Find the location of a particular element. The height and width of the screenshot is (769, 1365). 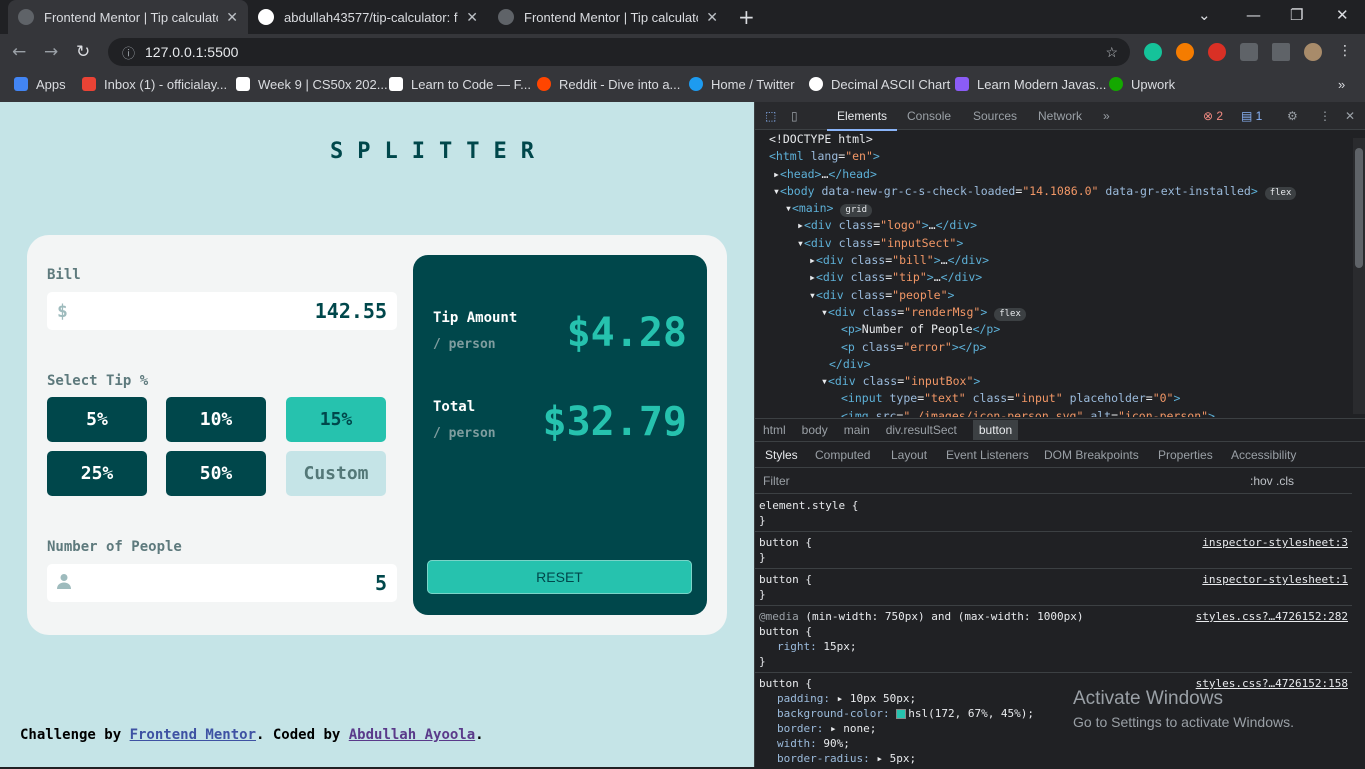

bookmark-ascii: Decimal ASCII Chart is located at coordinates (879, 84).